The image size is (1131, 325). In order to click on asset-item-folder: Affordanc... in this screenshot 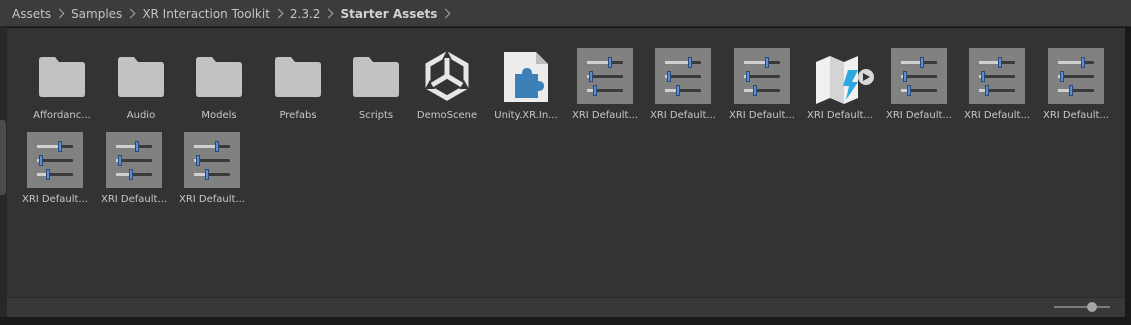, I will do `click(62, 81)`.